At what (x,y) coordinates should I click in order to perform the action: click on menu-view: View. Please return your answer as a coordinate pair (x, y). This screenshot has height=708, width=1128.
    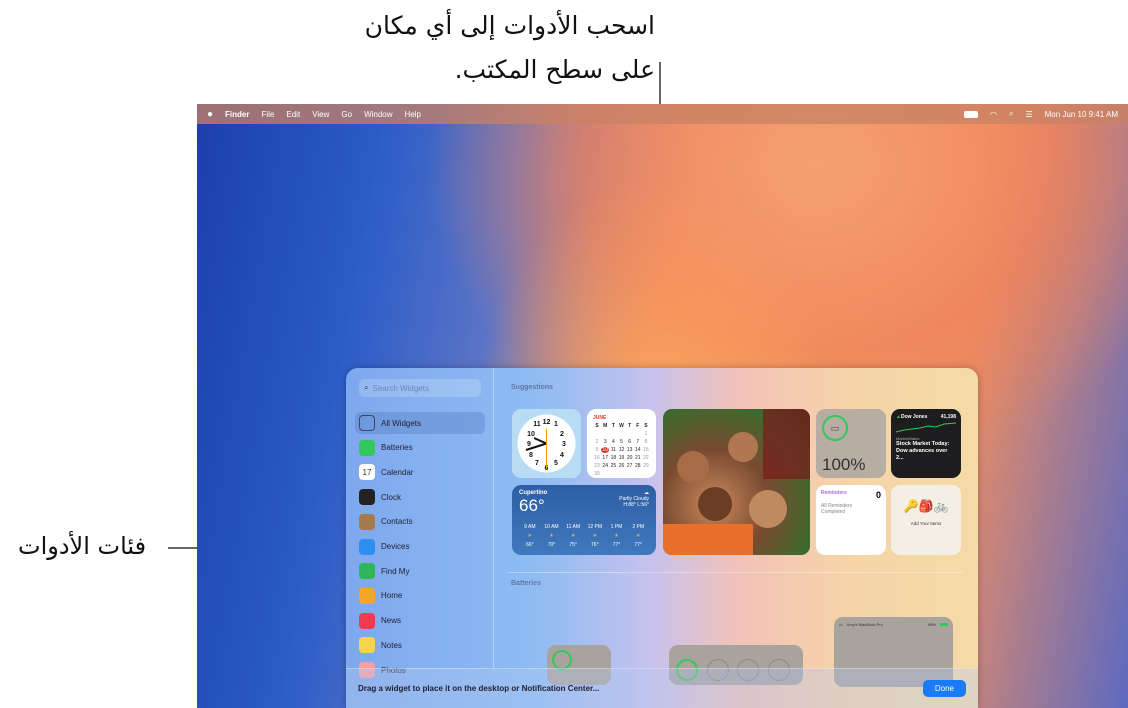
    Looking at the image, I should click on (320, 114).